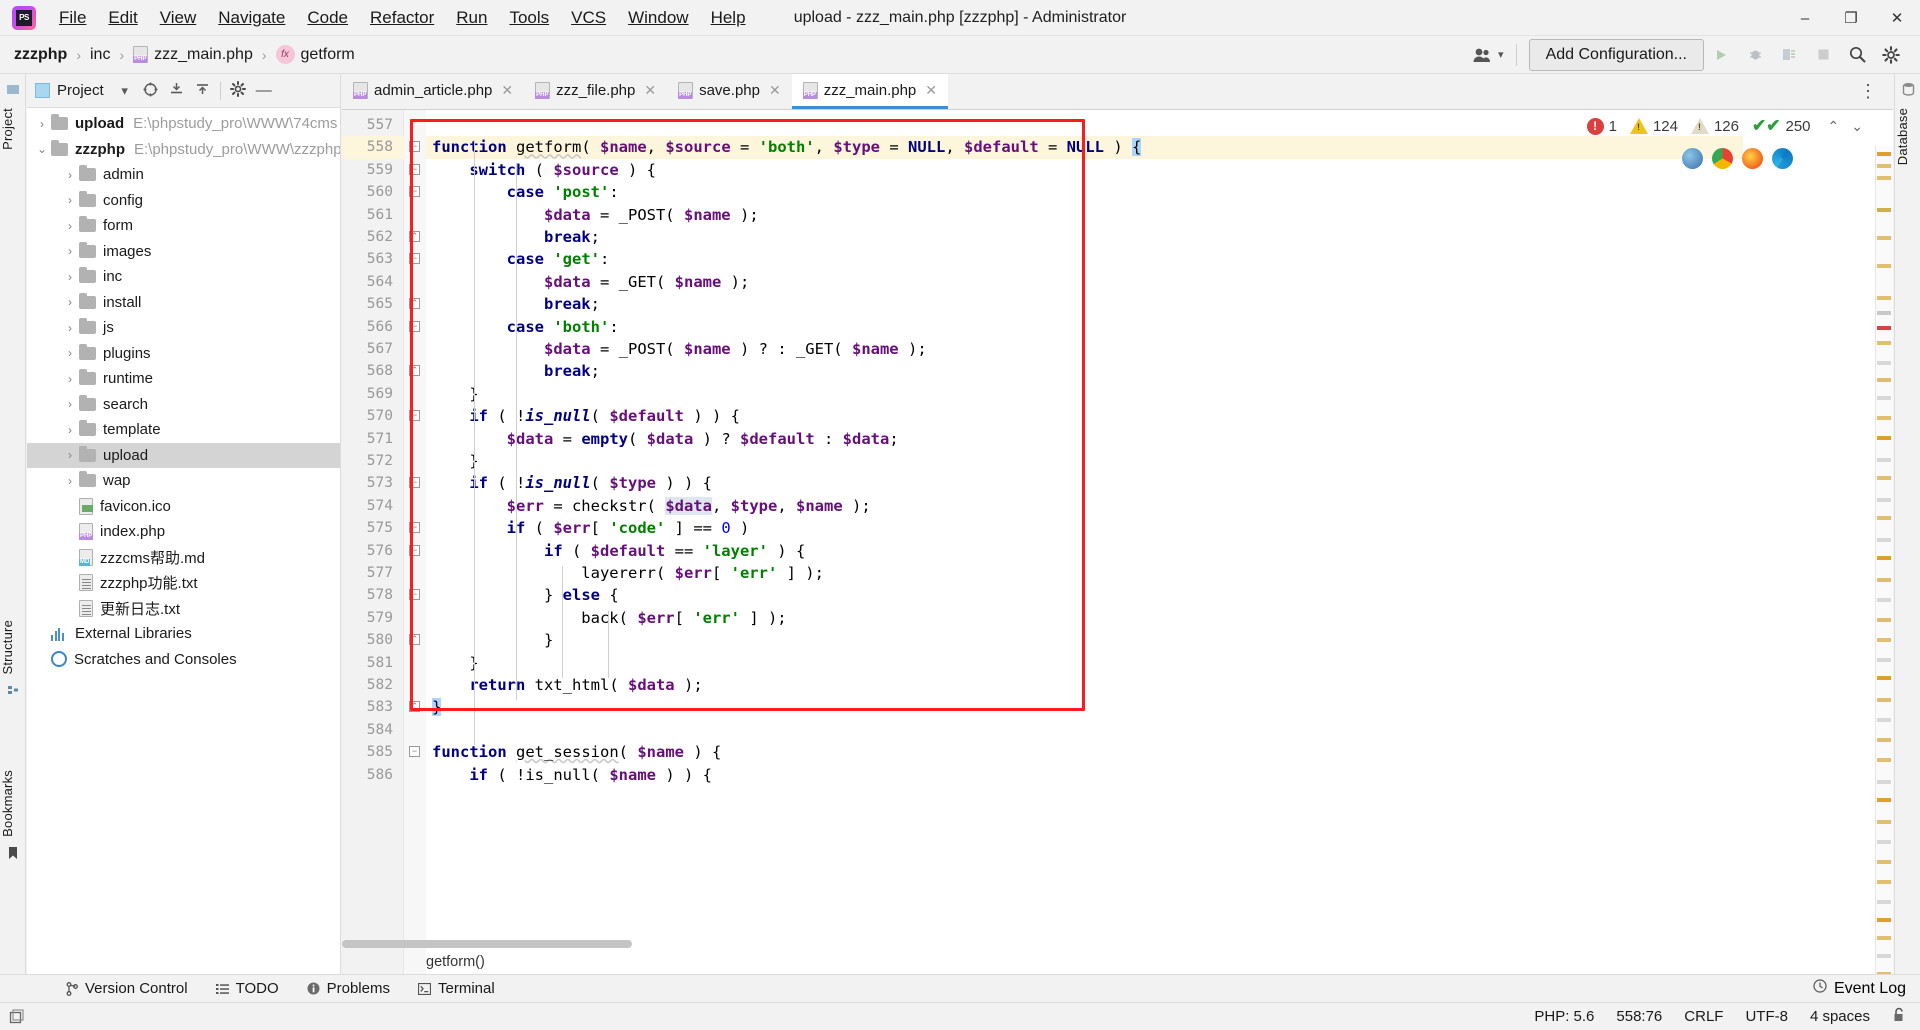 The width and height of the screenshot is (1920, 1030). Describe the element at coordinates (13, 1017) in the screenshot. I see `memory-indicator` at that location.